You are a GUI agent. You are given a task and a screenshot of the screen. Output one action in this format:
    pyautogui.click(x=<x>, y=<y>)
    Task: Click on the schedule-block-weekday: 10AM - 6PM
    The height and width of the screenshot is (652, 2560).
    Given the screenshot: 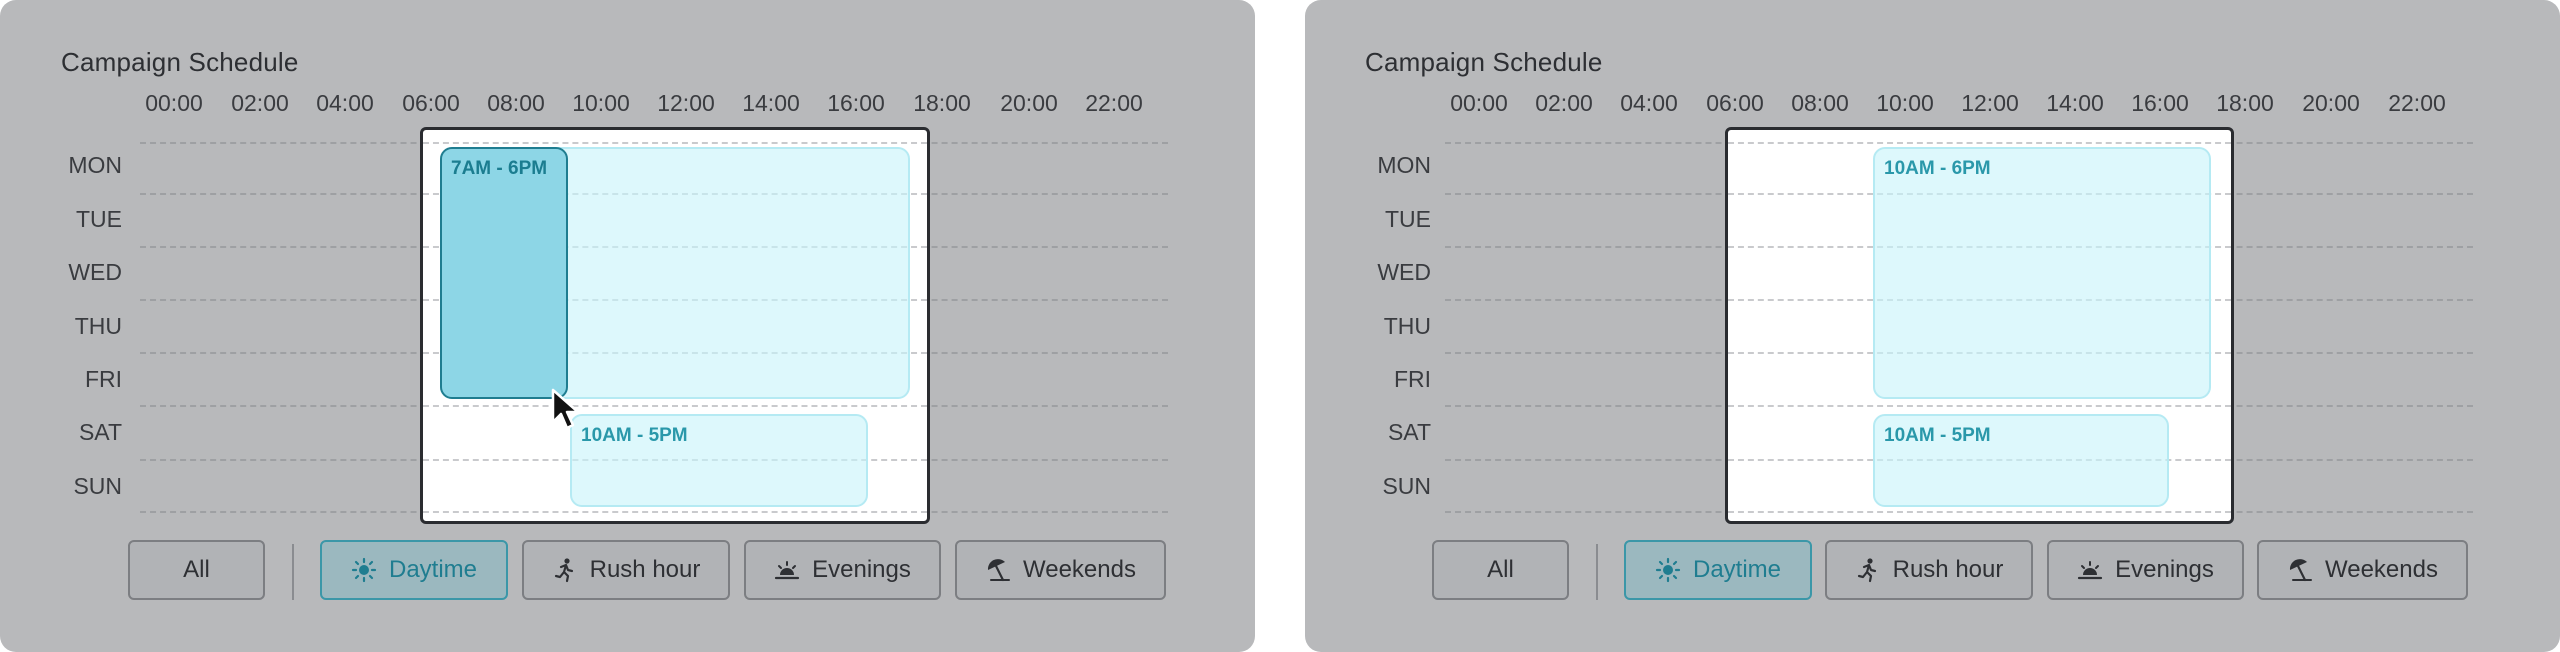 What is the action you would take?
    pyautogui.click(x=2042, y=273)
    